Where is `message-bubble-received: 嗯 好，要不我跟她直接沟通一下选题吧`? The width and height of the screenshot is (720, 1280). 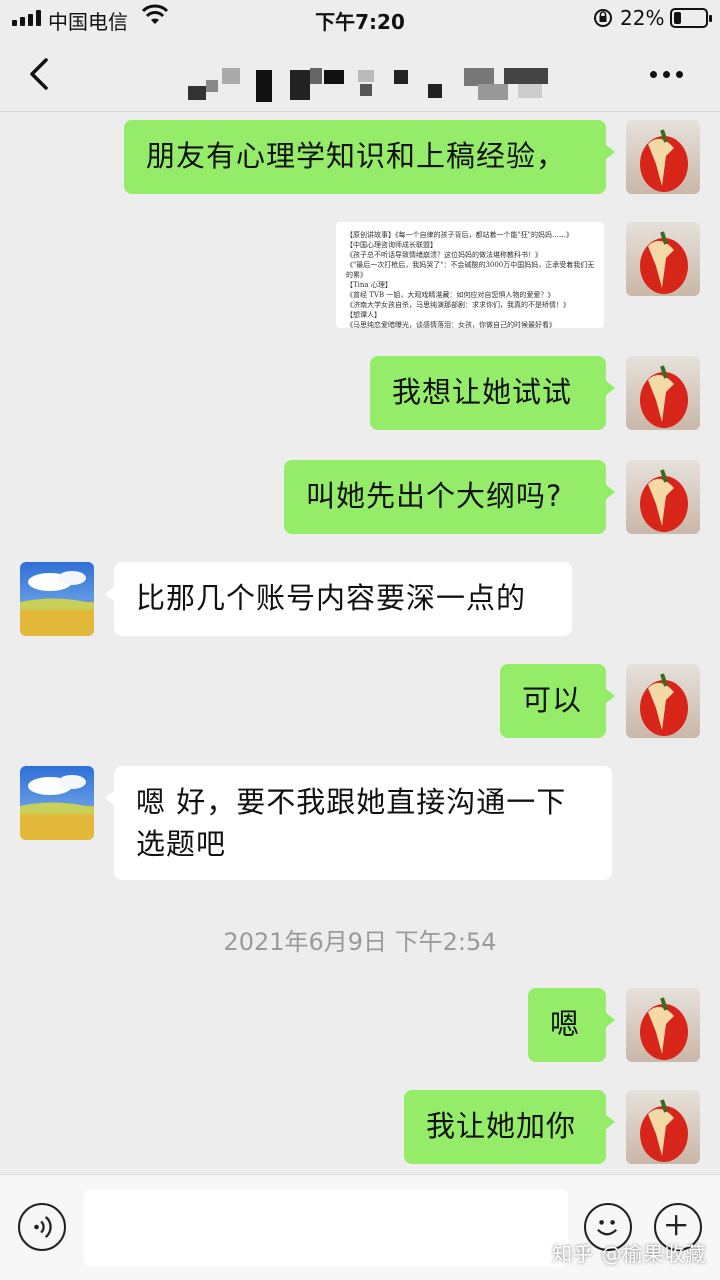 message-bubble-received: 嗯 好，要不我跟她直接沟通一下选题吧 is located at coordinates (358, 823).